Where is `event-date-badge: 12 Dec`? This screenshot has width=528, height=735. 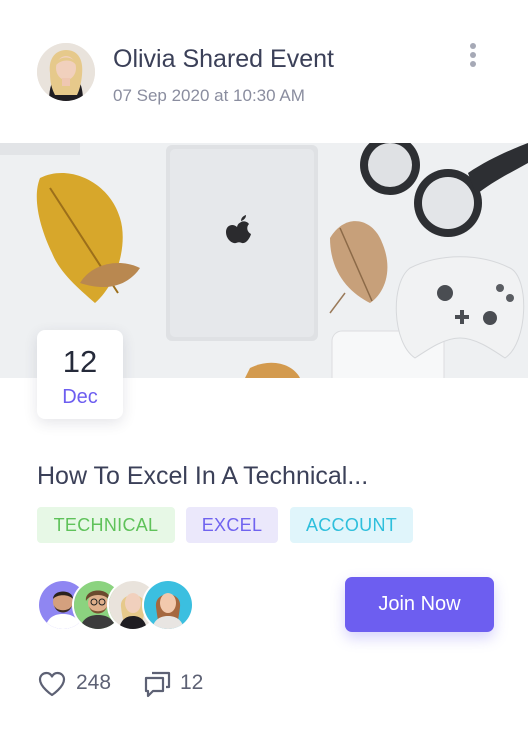 event-date-badge: 12 Dec is located at coordinates (80, 374).